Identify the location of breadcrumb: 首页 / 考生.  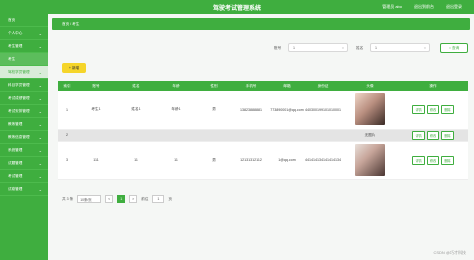
(71, 24).